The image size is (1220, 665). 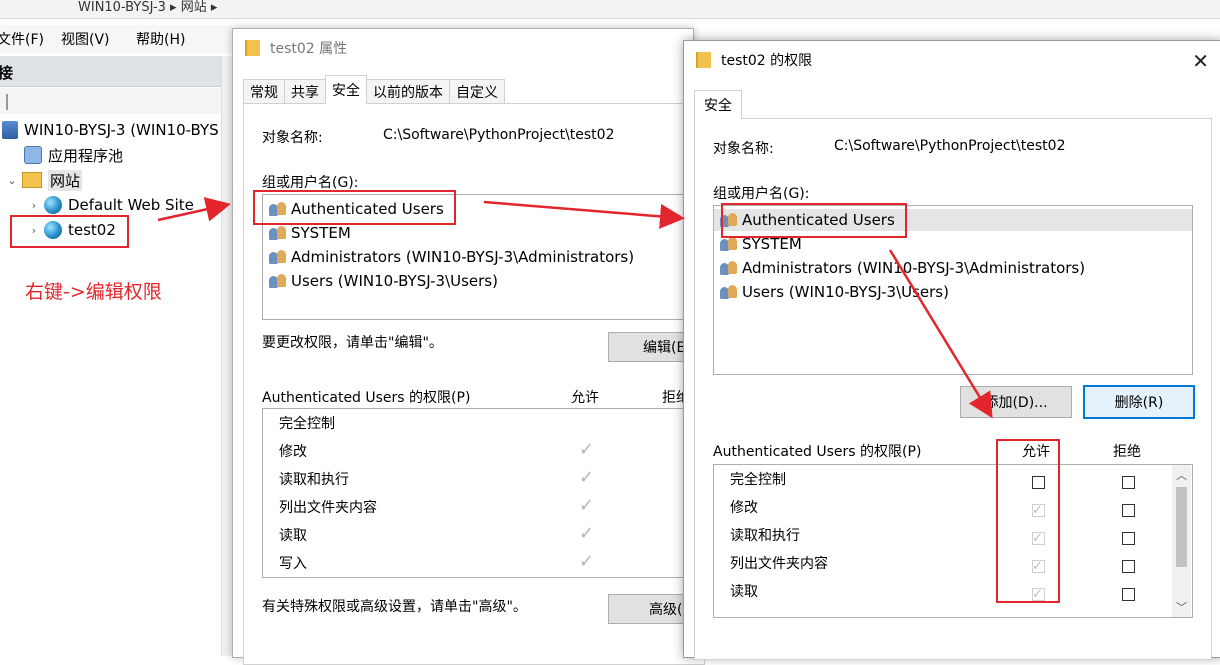 What do you see at coordinates (194, 209) in the screenshot?
I see `arrow-test02-to-props` at bounding box center [194, 209].